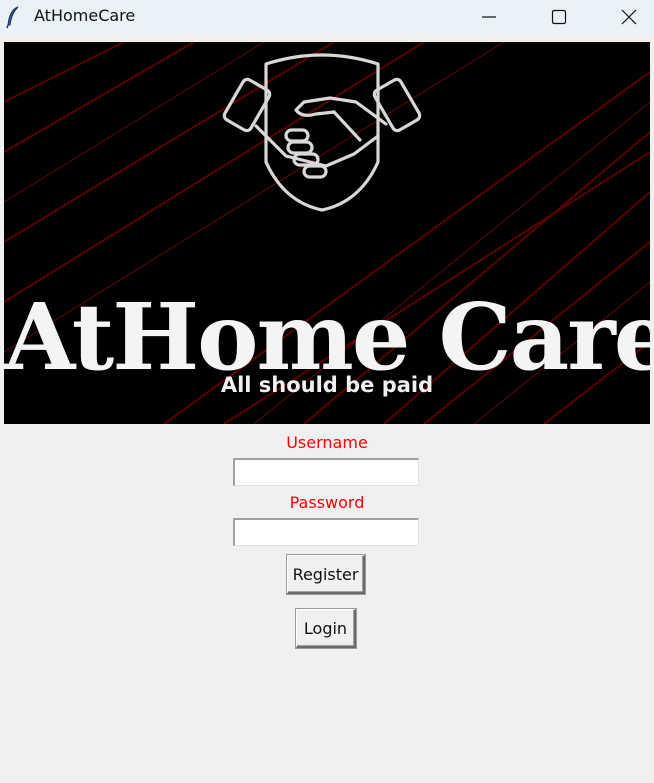  I want to click on password-label: Password, so click(327, 502).